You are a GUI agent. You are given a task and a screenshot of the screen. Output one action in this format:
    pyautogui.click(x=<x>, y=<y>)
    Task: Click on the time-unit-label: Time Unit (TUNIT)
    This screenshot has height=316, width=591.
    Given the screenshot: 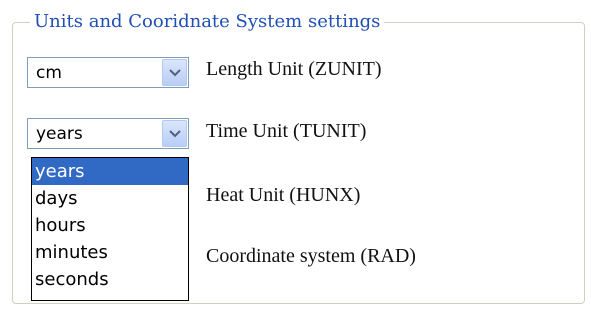 What is the action you would take?
    pyautogui.click(x=286, y=131)
    